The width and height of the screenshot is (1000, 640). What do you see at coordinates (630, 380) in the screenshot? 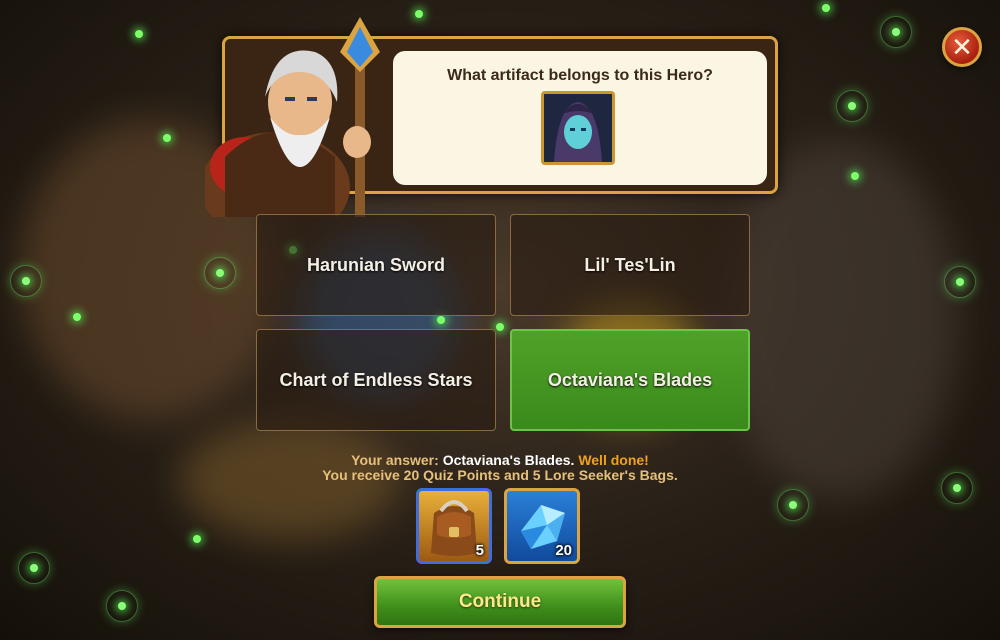
I see `answer-option-4-correct: Octaviana's Blades` at bounding box center [630, 380].